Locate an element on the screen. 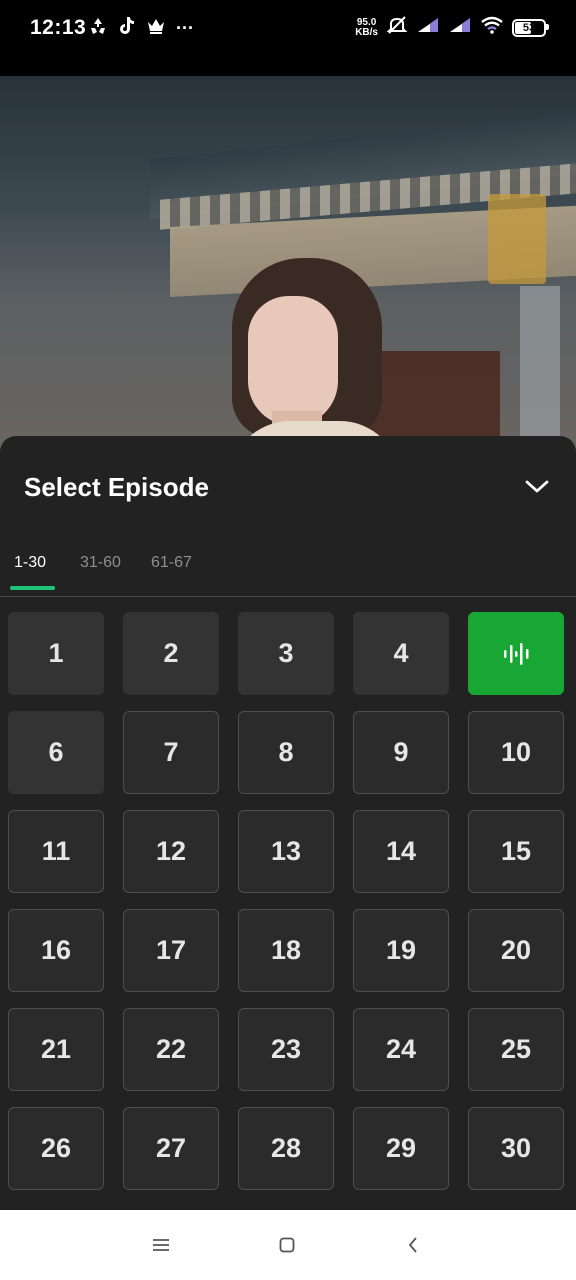  battery-level: 53 is located at coordinates (529, 27).